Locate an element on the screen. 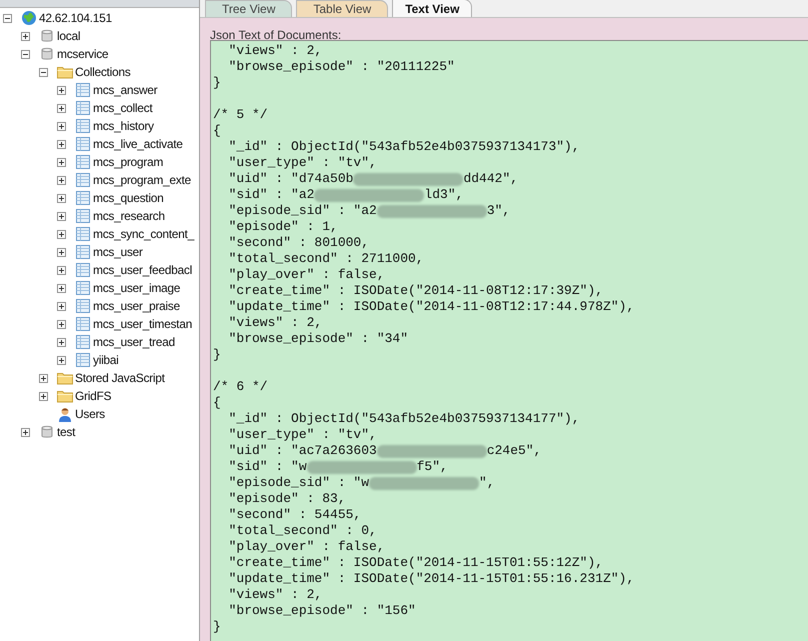 The height and width of the screenshot is (641, 808). code-line: "episode" : 1, is located at coordinates (283, 227).